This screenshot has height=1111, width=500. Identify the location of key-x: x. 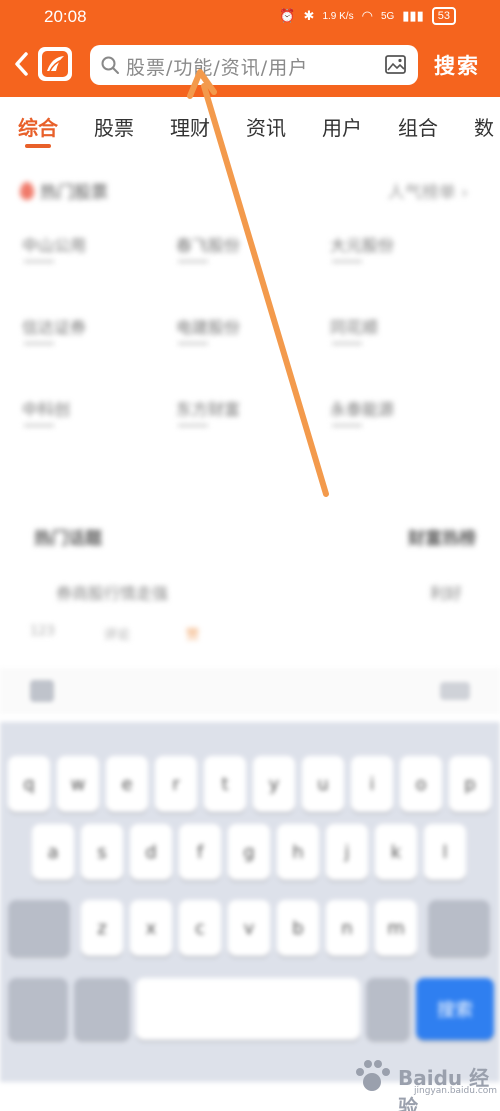
(151, 928).